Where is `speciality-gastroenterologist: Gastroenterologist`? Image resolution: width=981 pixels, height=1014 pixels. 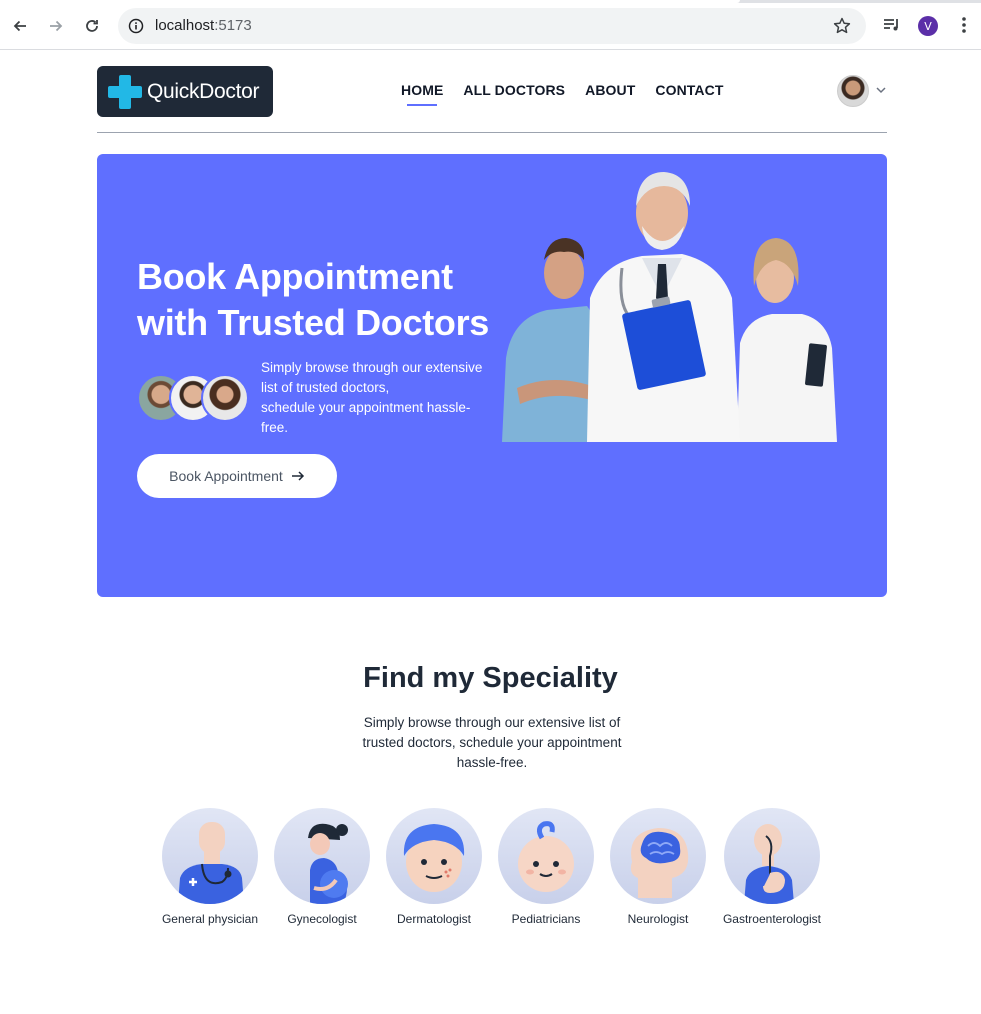
speciality-gastroenterologist: Gastroenterologist is located at coordinates (772, 867).